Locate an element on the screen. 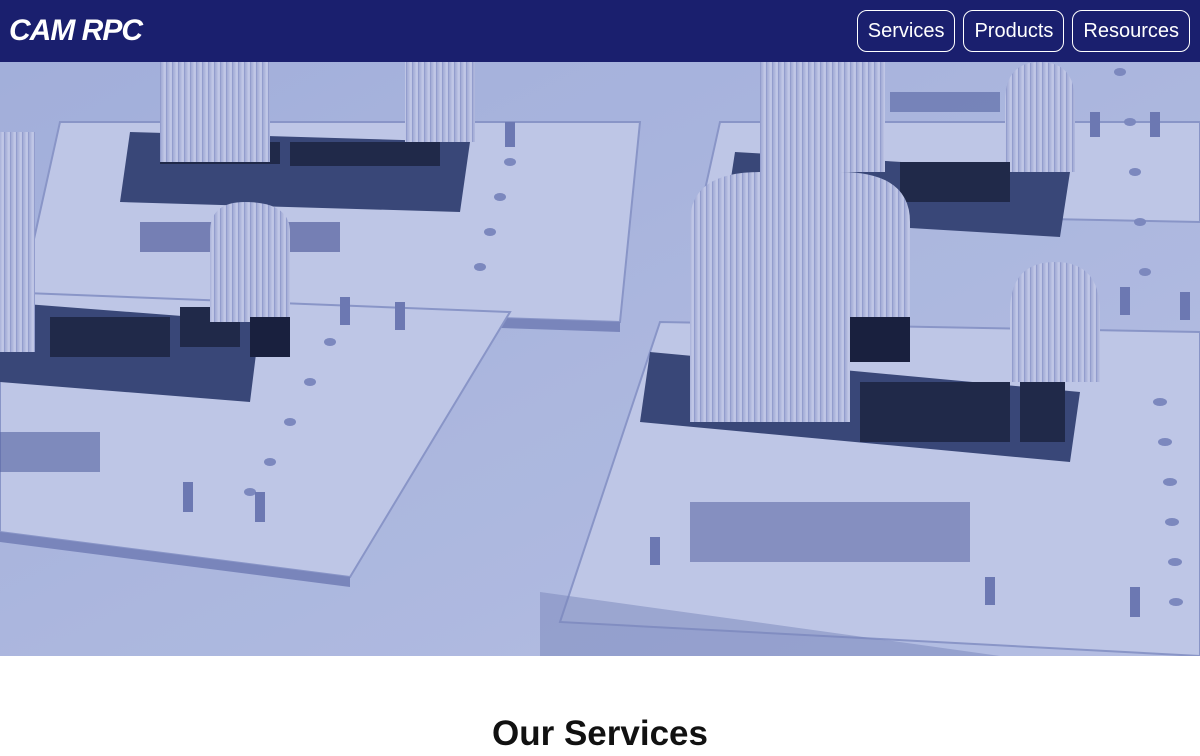 The image size is (1200, 756). main-nav: Services Products Resources is located at coordinates (1023, 31).